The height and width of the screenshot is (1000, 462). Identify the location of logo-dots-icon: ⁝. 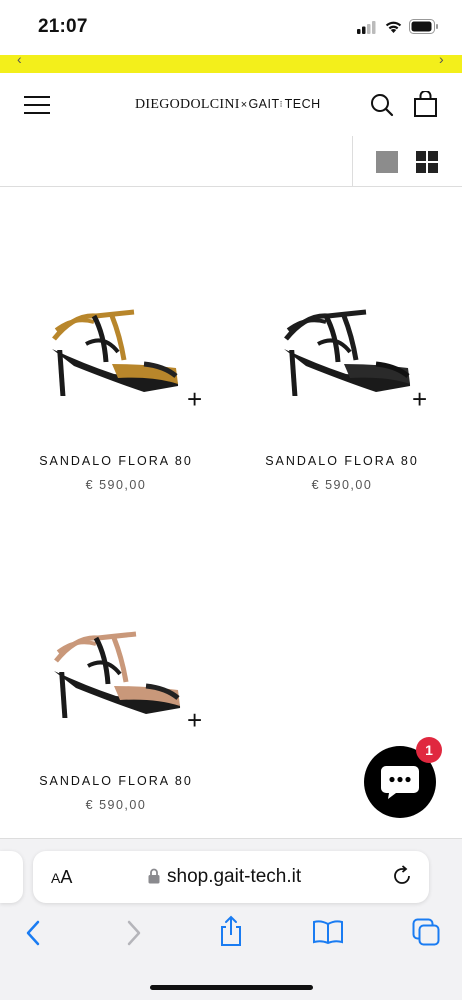
(281, 103).